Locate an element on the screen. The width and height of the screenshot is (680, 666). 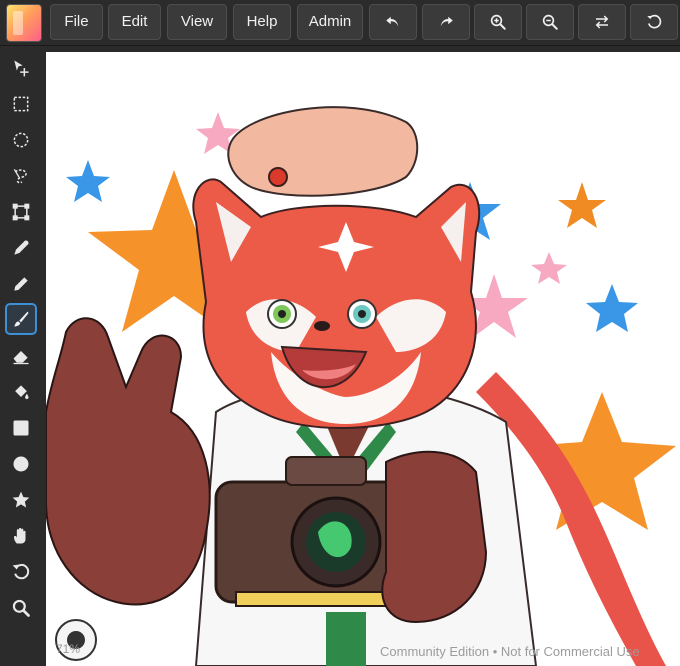
green-tie-lower is located at coordinates (346, 639).